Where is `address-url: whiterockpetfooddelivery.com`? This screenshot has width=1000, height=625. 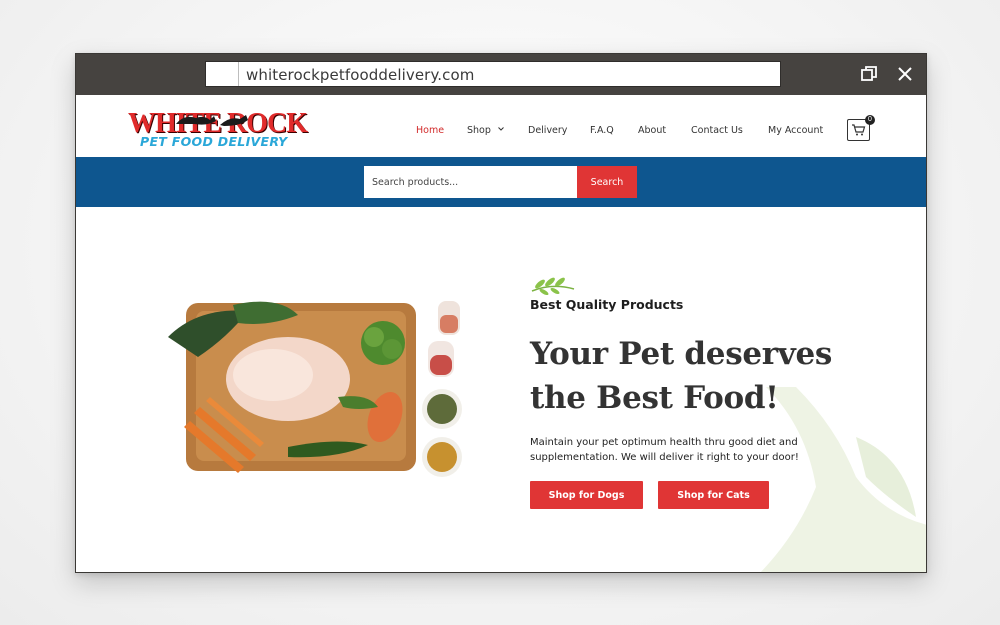
address-url: whiterockpetfooddelivery.com is located at coordinates (360, 75).